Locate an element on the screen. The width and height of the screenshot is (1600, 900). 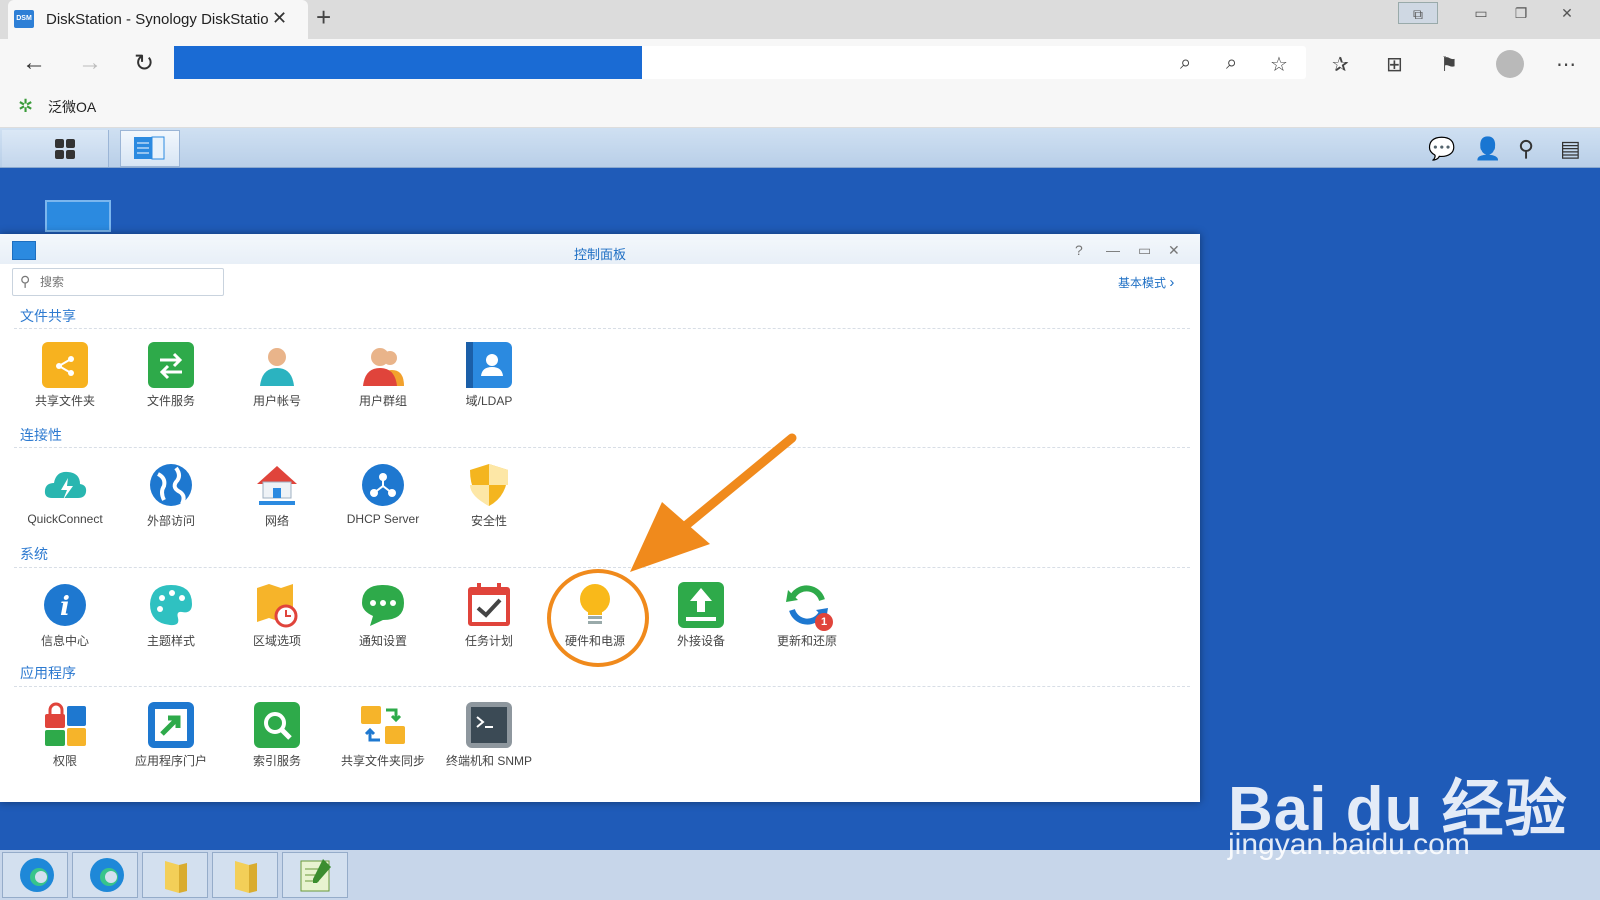
profile-avatar is located at coordinates (1510, 64).